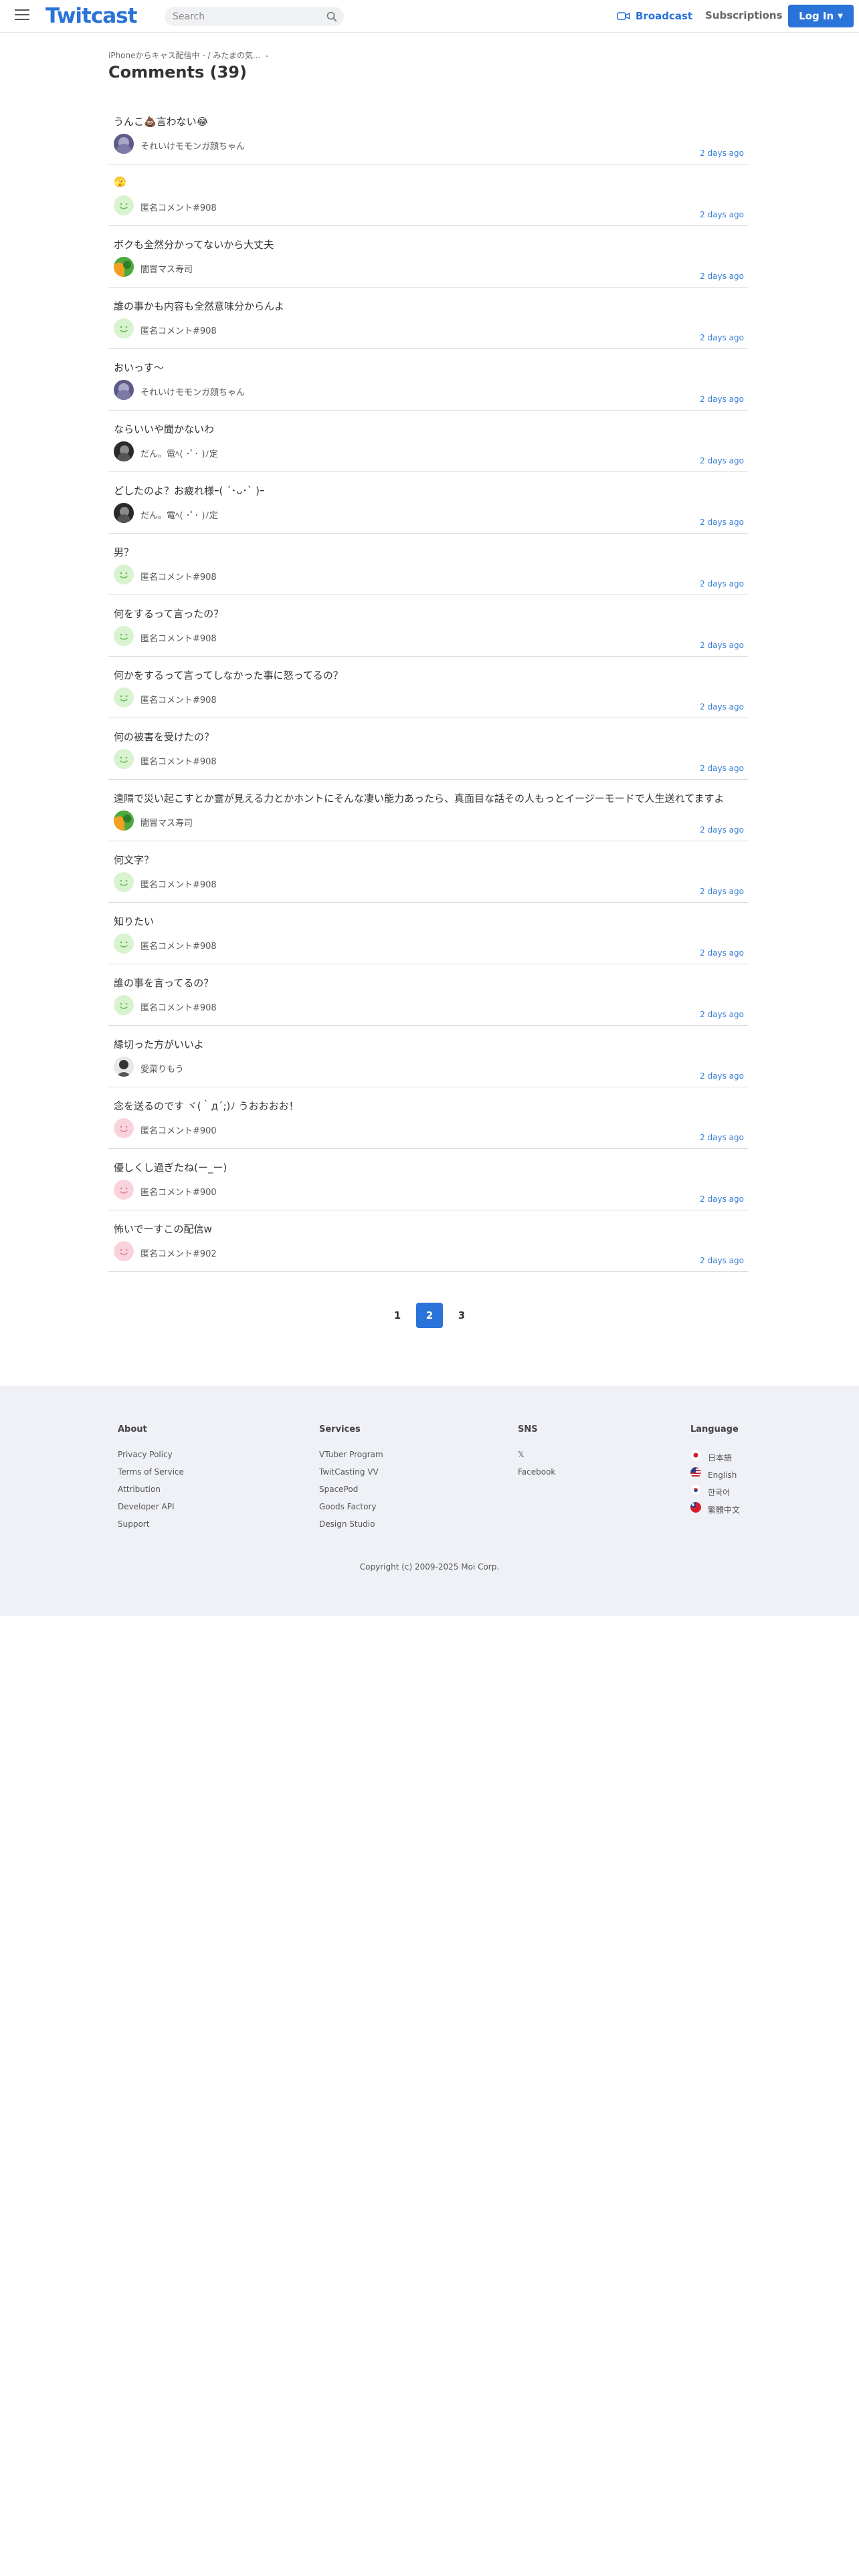  What do you see at coordinates (351, 1493) in the screenshot?
I see `footer-link: SpacePod` at bounding box center [351, 1493].